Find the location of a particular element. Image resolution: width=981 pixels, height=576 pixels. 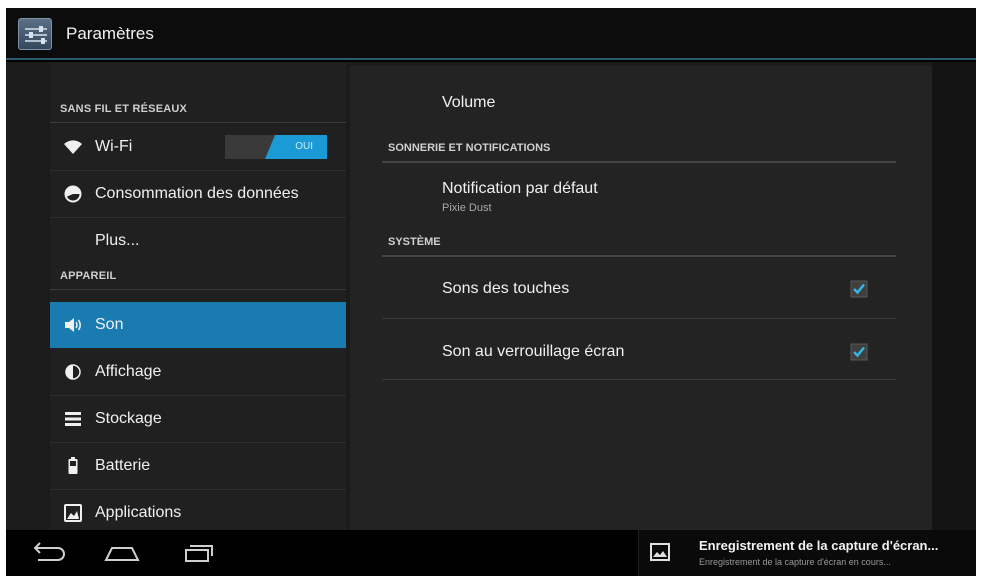

sidebar-item-label: Batterie is located at coordinates (123, 465).